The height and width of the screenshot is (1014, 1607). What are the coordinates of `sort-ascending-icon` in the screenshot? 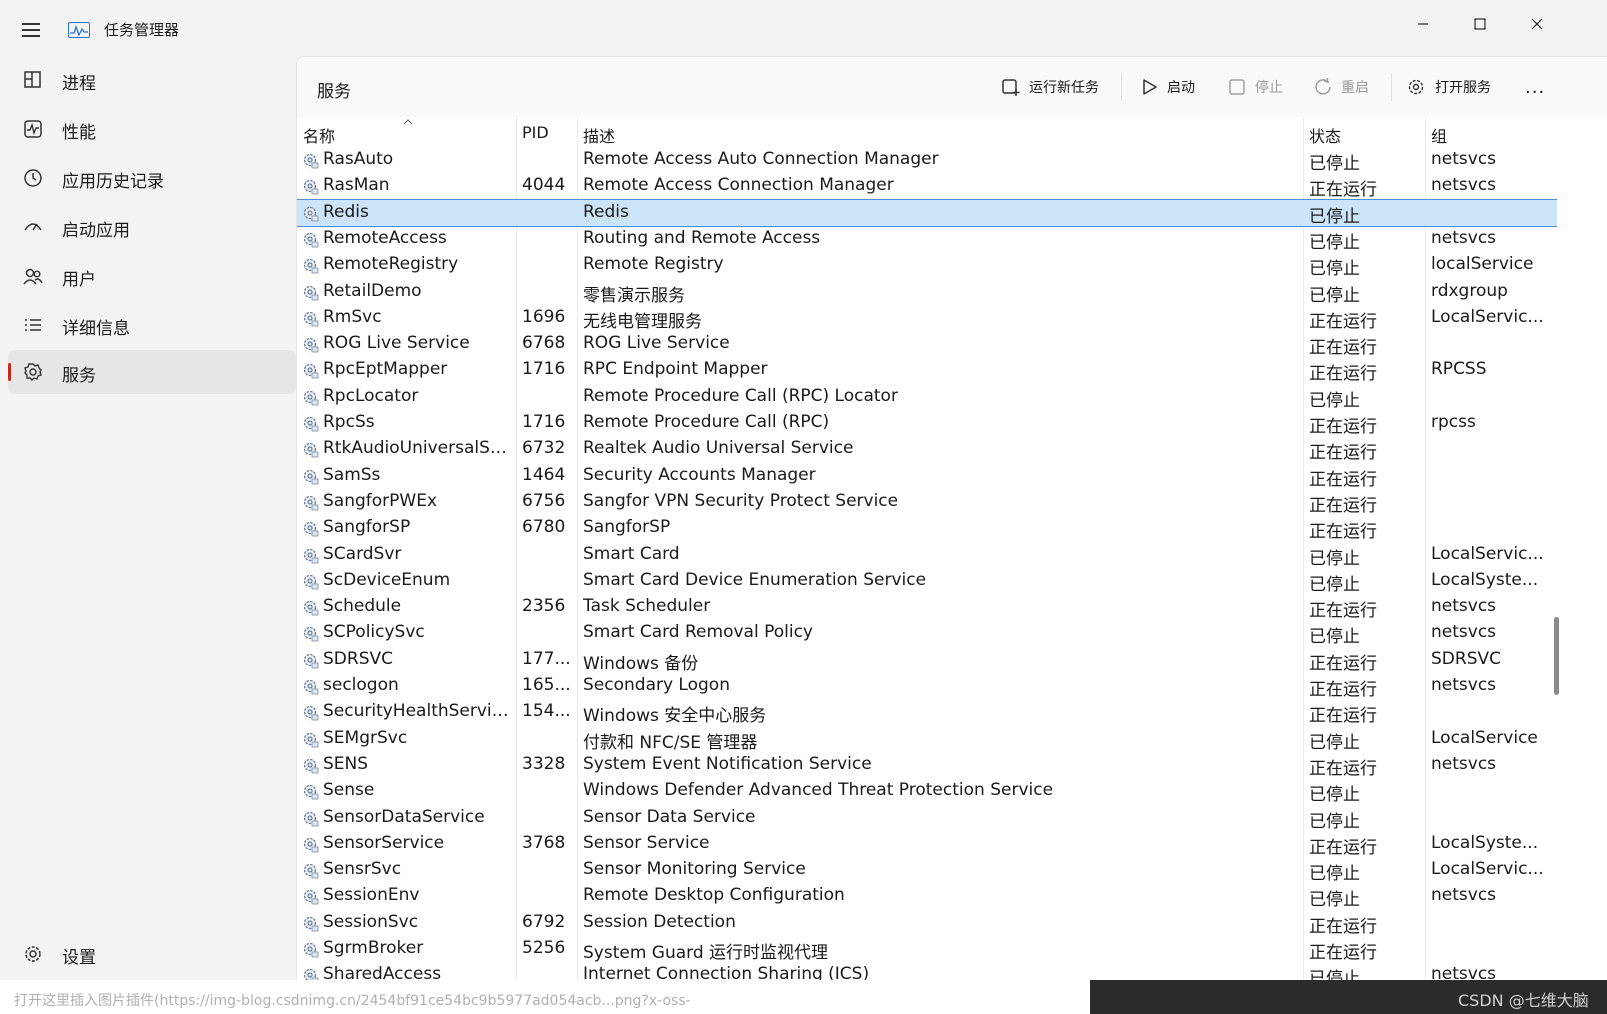 It's located at (408, 122).